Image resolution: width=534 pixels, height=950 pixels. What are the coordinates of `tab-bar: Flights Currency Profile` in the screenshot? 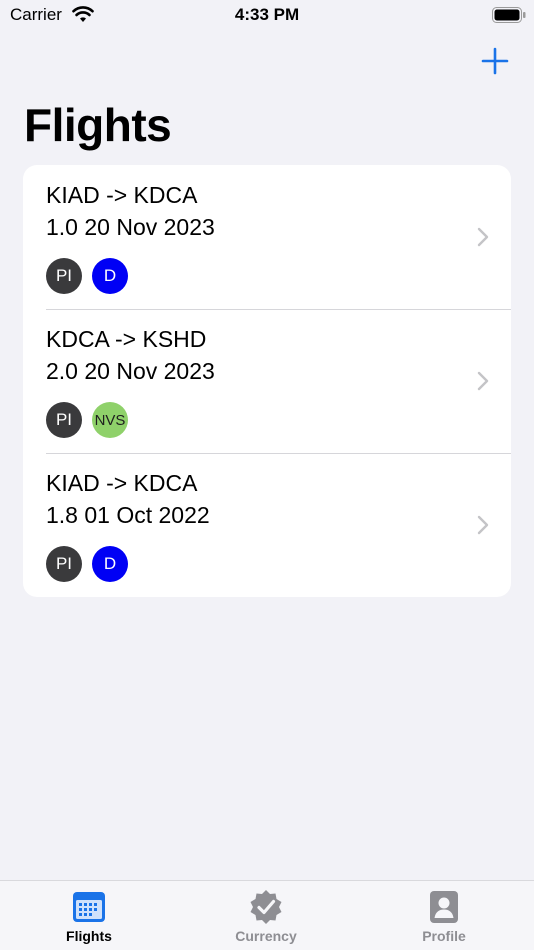 It's located at (267, 915).